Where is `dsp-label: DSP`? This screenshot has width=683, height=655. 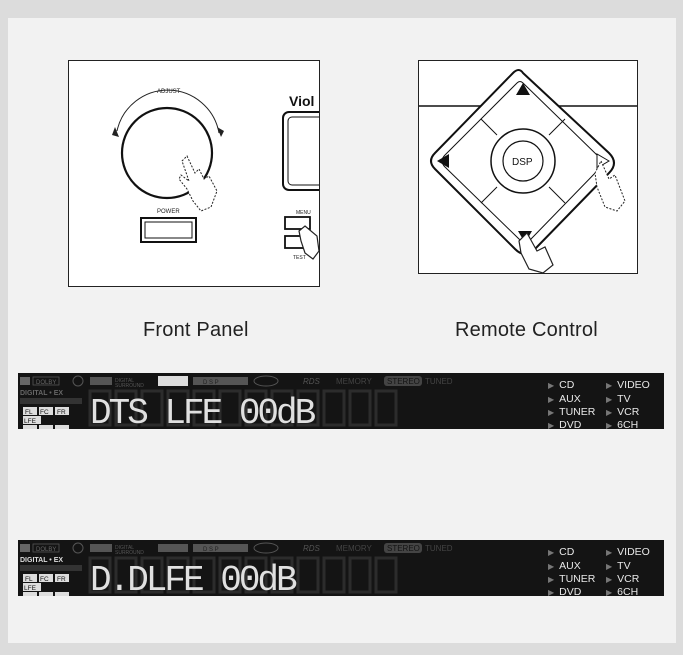
dsp-label: DSP is located at coordinates (522, 162).